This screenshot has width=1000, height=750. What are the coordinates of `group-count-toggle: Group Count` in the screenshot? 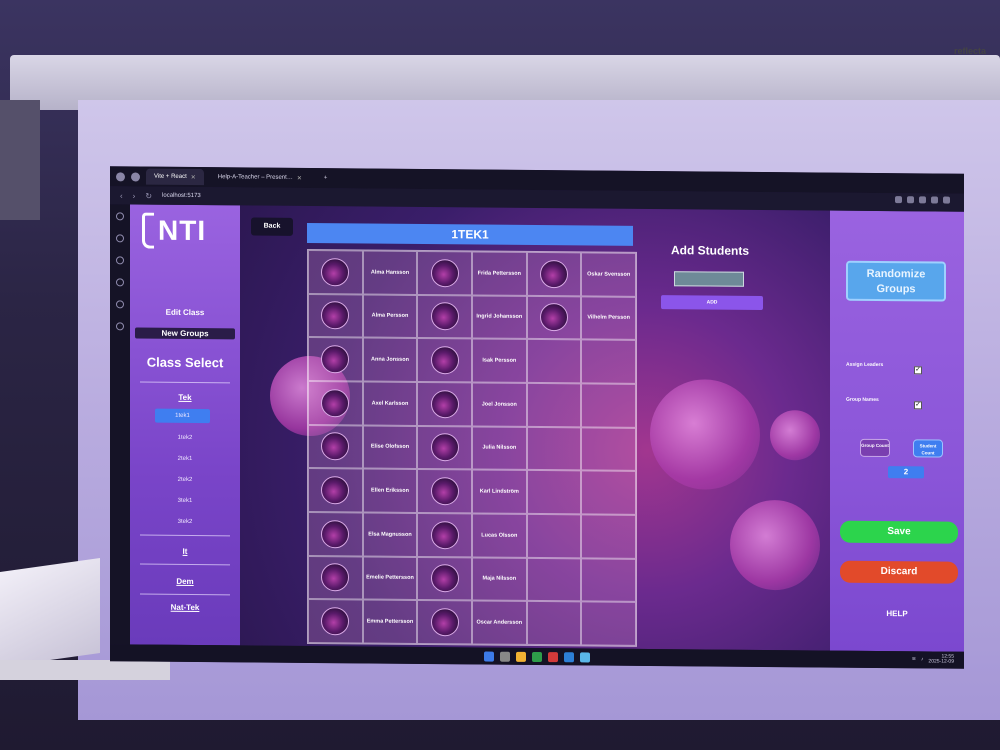 It's located at (875, 448).